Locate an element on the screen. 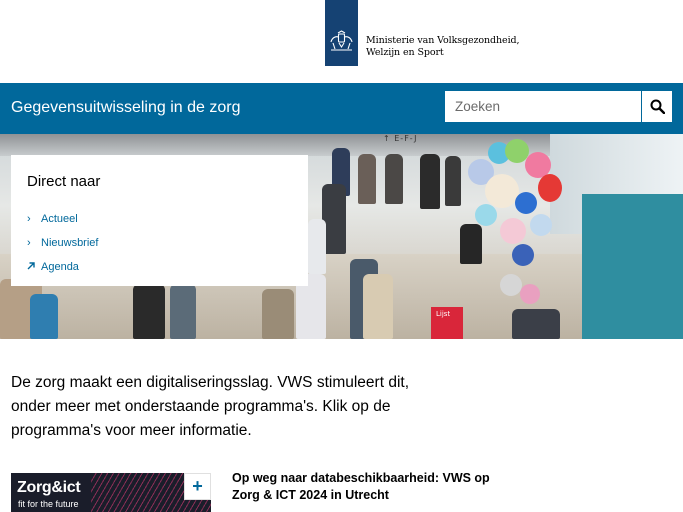  government-logo is located at coordinates (341, 33).